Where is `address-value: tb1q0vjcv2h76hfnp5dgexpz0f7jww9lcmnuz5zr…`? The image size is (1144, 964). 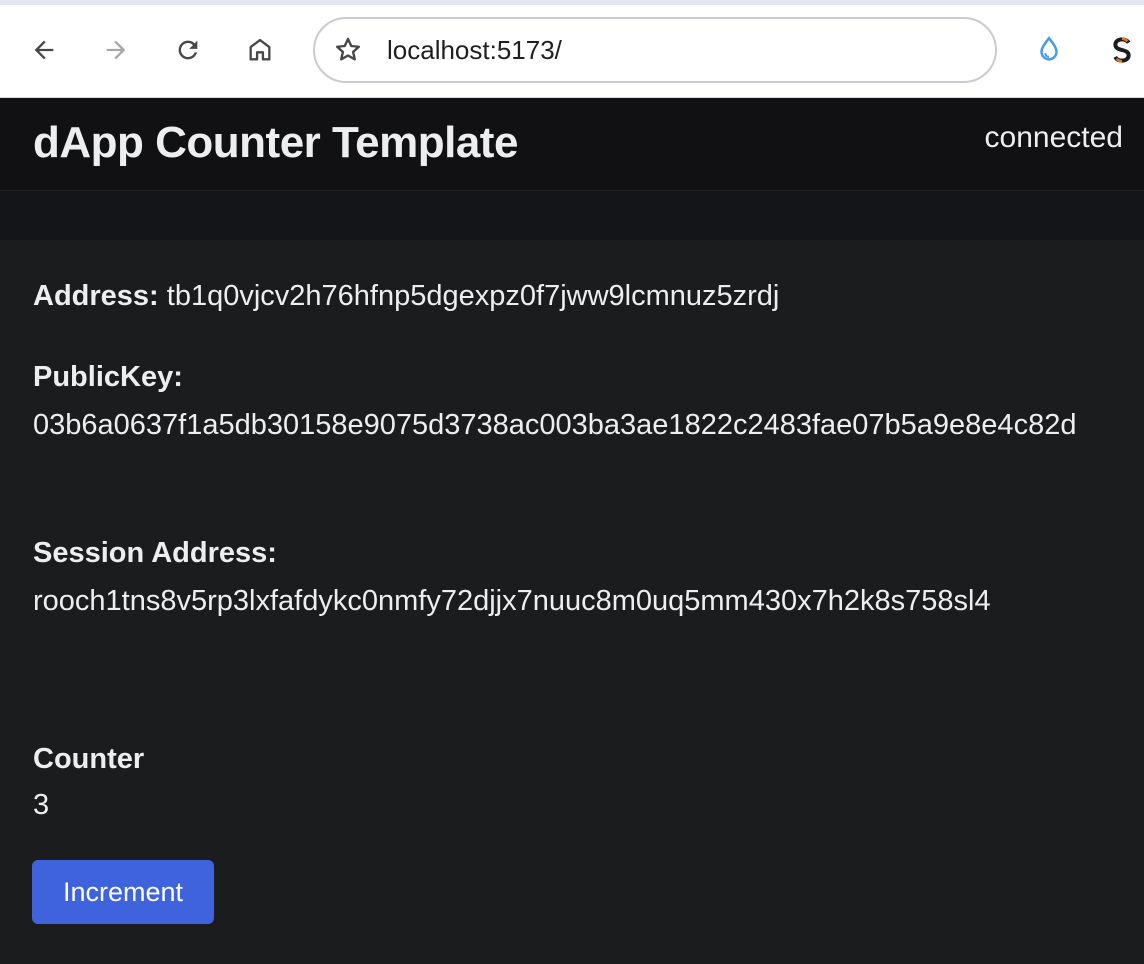
address-value: tb1q0vjcv2h76hfnp5dgexpz0f7jww9lcmnuz5zr… is located at coordinates (473, 296).